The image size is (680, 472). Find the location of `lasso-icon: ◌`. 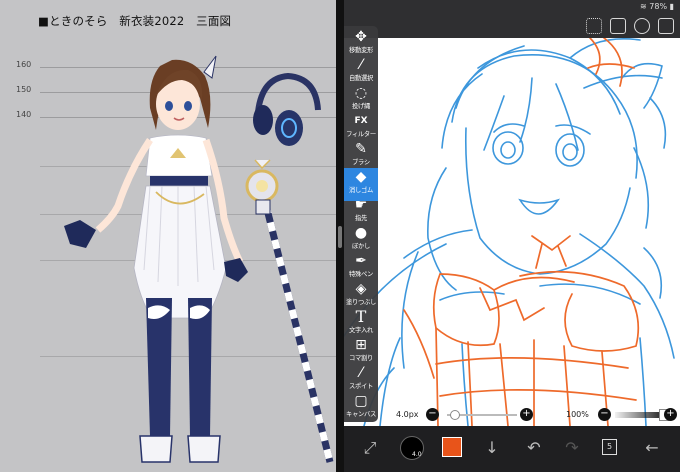

lasso-icon: ◌ is located at coordinates (361, 93).